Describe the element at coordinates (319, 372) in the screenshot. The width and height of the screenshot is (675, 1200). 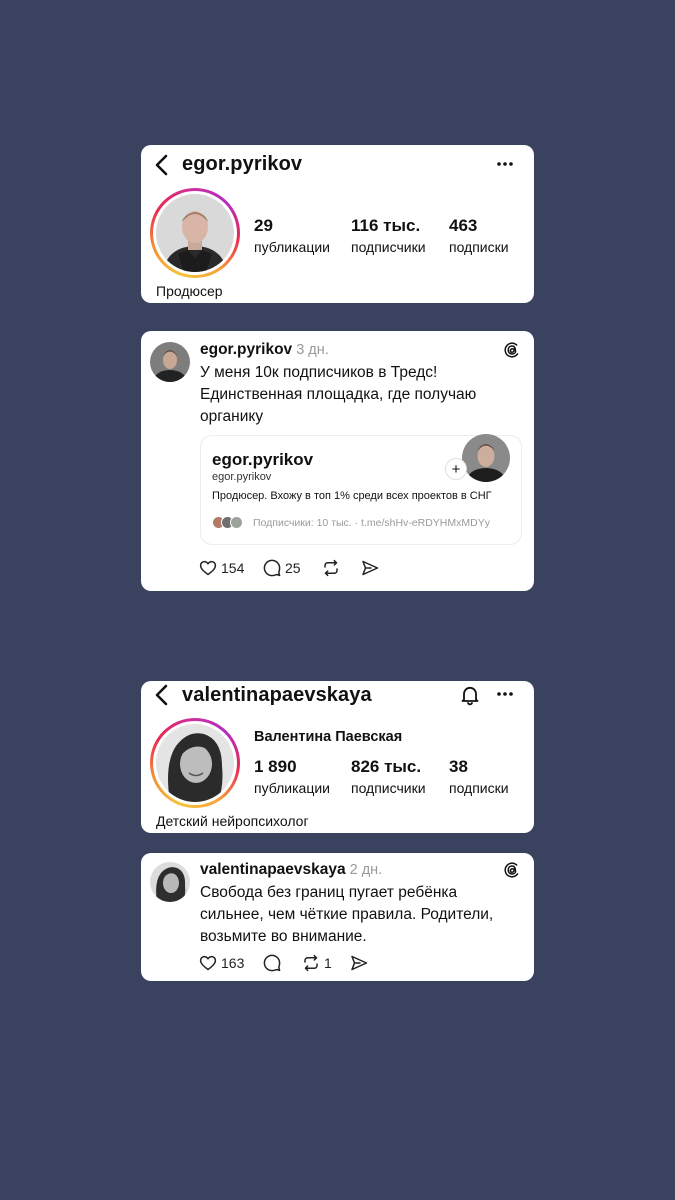
I see `post-text-line: У меня 10к подписчиков в Тредс!` at that location.